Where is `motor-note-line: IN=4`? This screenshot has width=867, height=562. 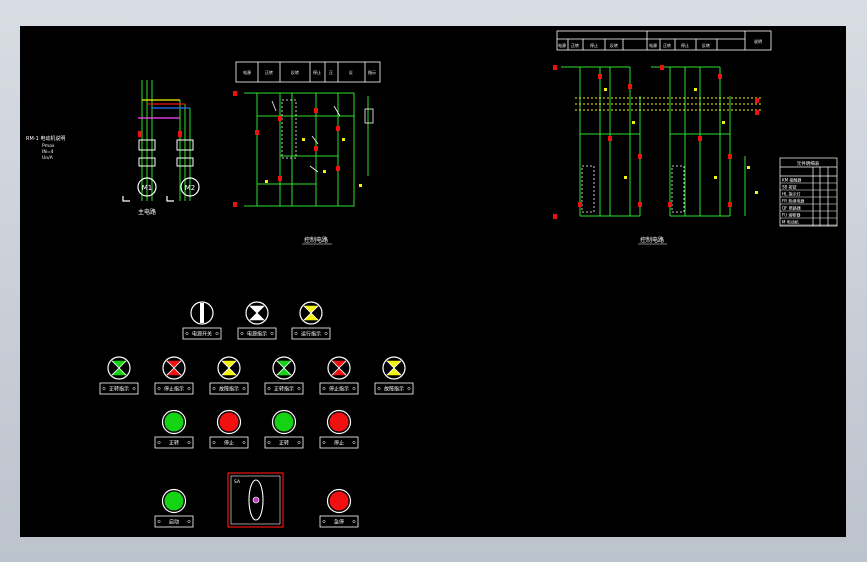 motor-note-line: IN=4 is located at coordinates (47, 152).